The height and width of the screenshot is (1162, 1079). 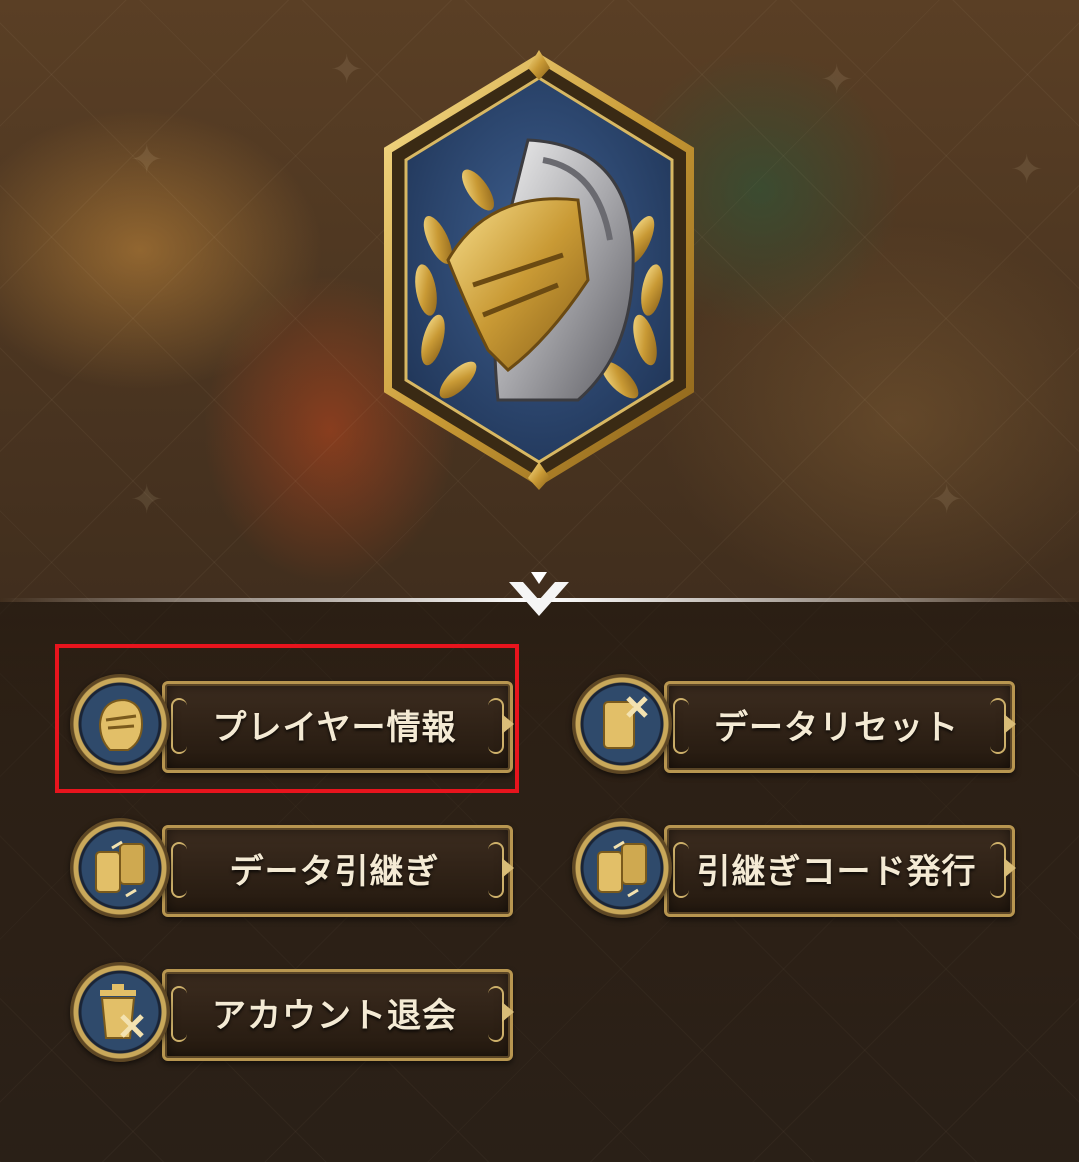 What do you see at coordinates (120, 1012) in the screenshot?
I see `trash-cross-icon` at bounding box center [120, 1012].